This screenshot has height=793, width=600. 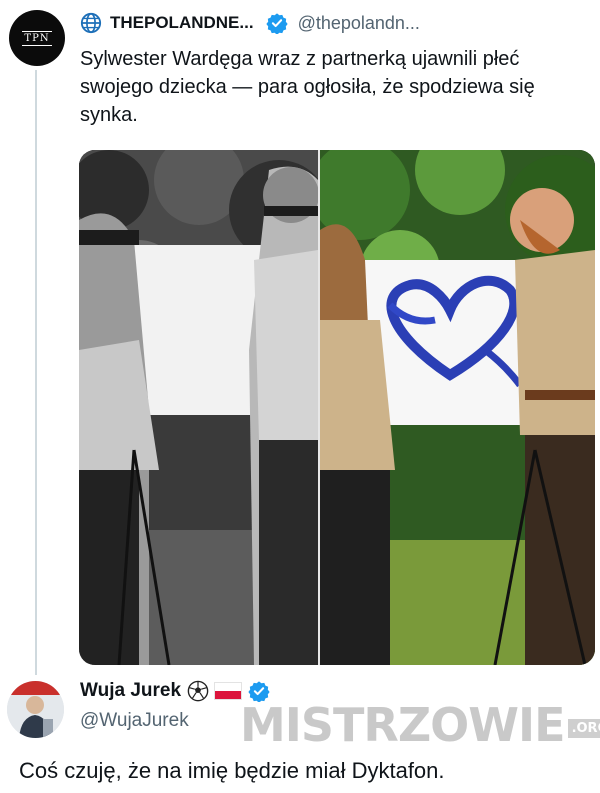 I want to click on soccer-ball-emoji, so click(x=198, y=691).